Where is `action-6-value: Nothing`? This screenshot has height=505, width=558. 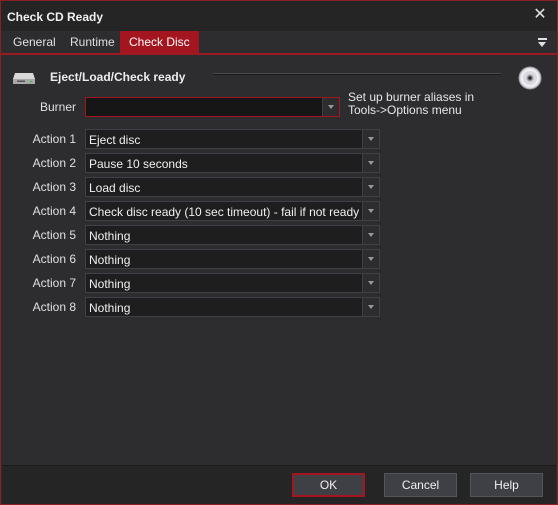 action-6-value: Nothing is located at coordinates (110, 260).